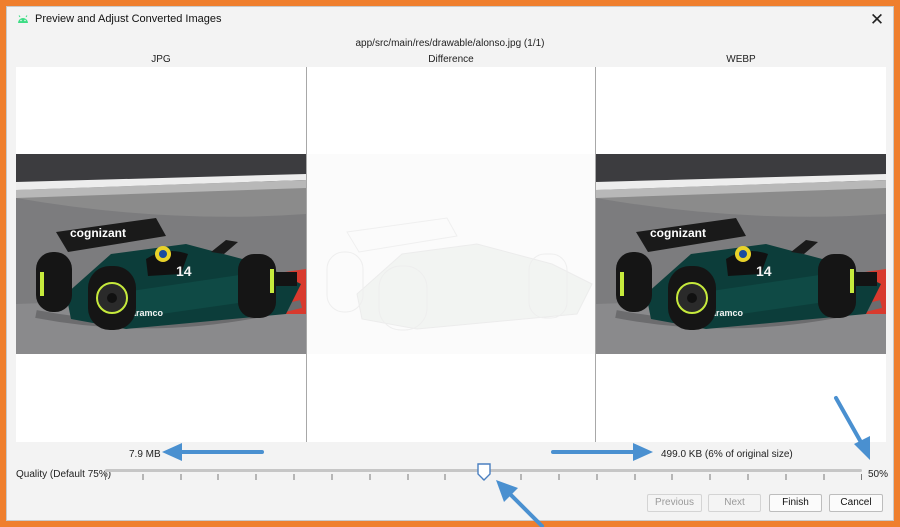 This screenshot has height=527, width=900. What do you see at coordinates (520, 503) in the screenshot?
I see `annotation-arrow-slider-thumb` at bounding box center [520, 503].